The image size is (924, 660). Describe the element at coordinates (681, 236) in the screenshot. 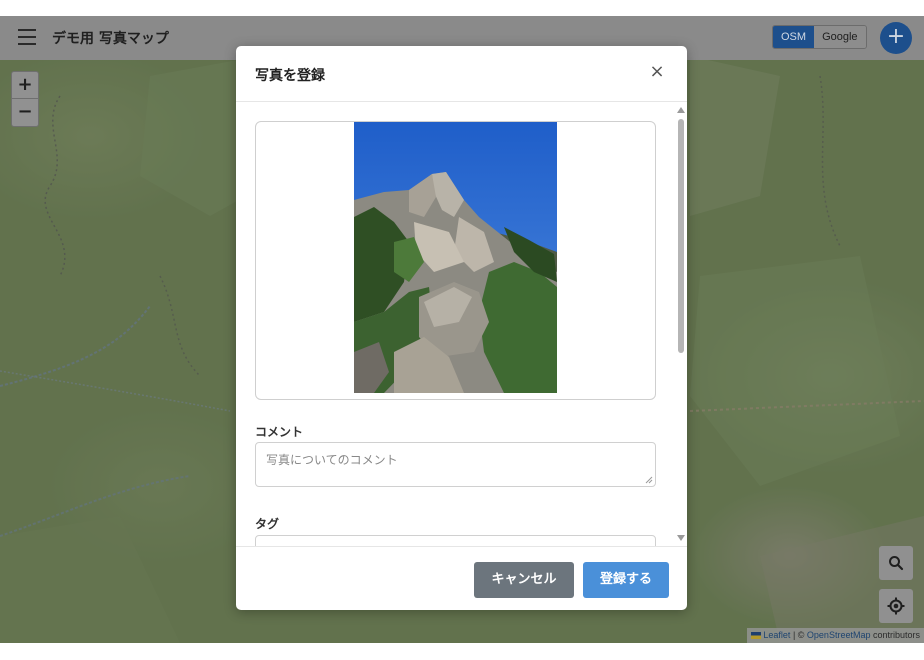

I see `scroll-thumb` at that location.